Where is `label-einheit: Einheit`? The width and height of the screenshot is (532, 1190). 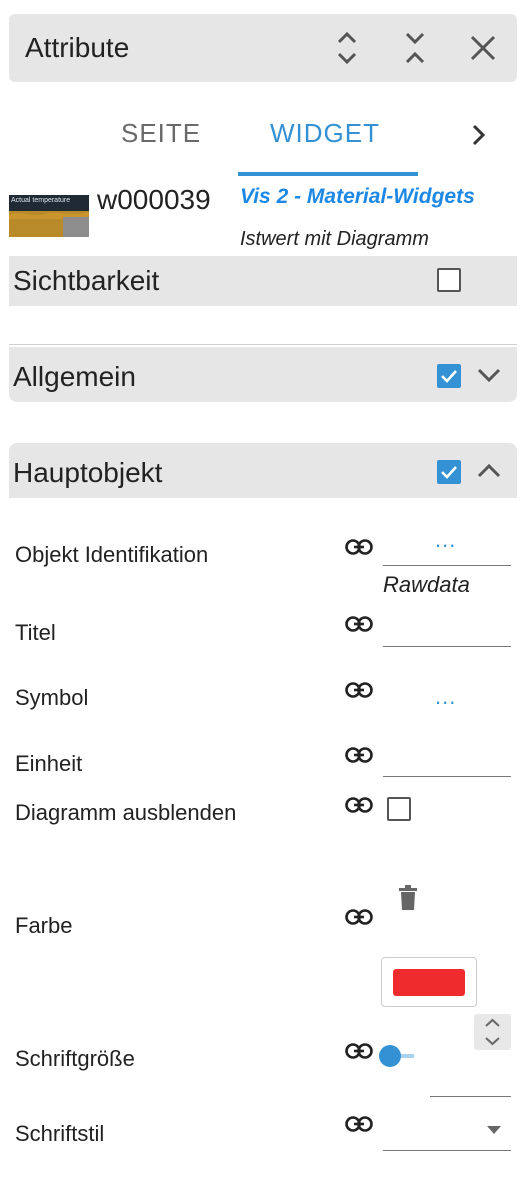
label-einheit: Einheit is located at coordinates (49, 763).